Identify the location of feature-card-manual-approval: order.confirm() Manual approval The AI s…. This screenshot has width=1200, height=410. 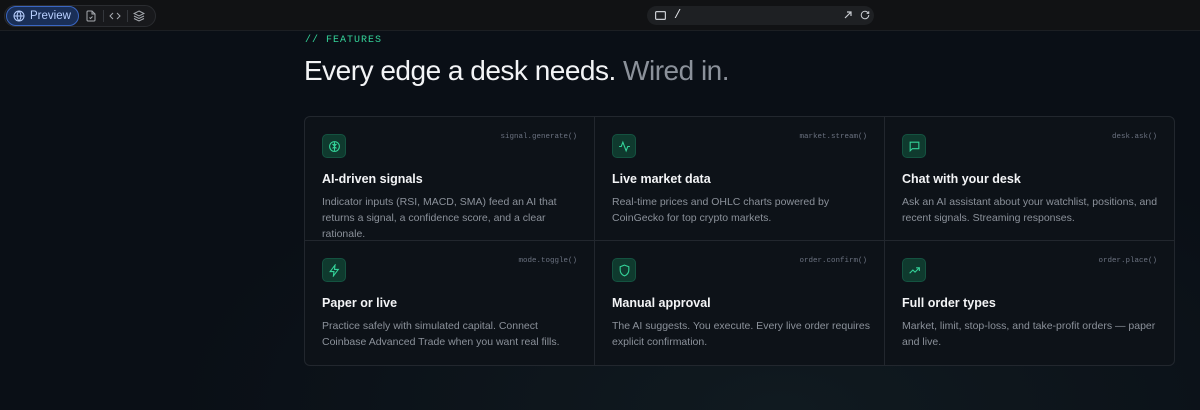
(740, 303).